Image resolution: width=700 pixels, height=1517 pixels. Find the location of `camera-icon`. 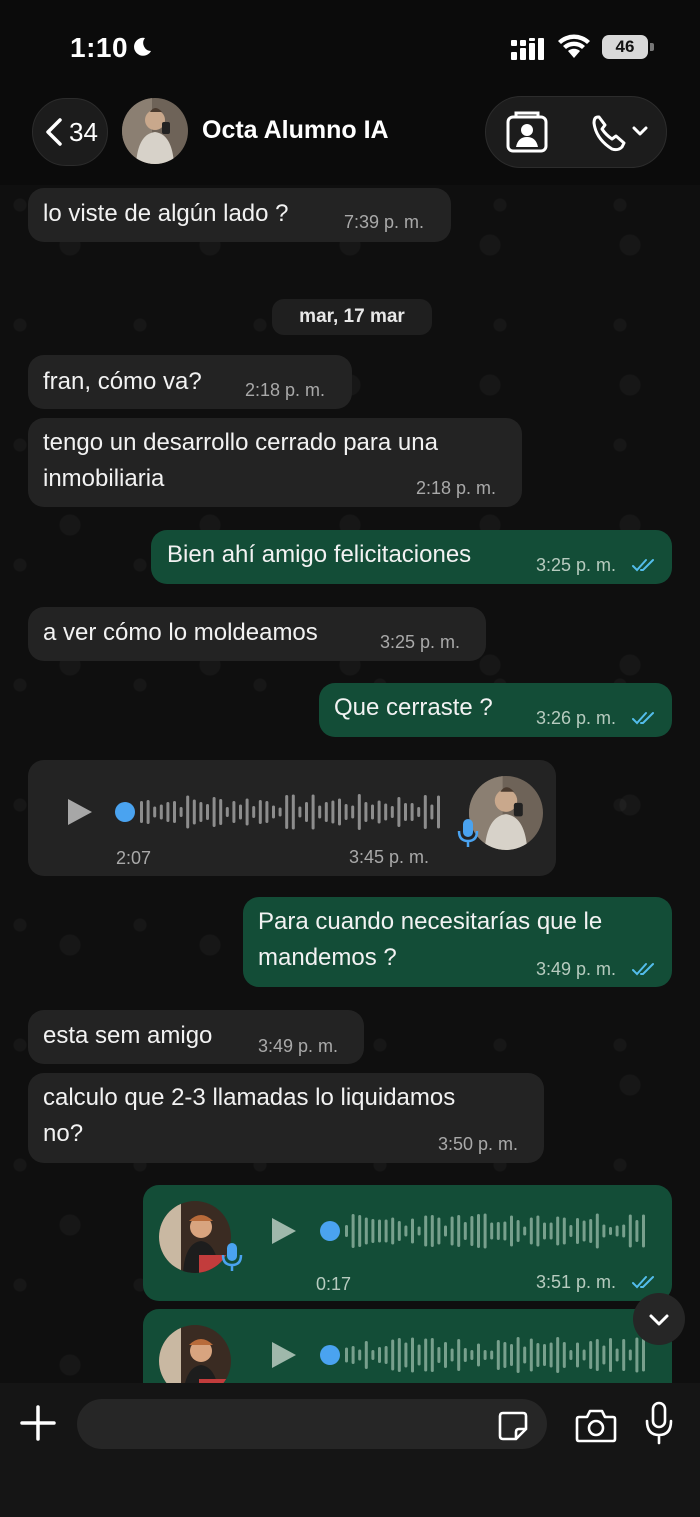

camera-icon is located at coordinates (596, 1425).